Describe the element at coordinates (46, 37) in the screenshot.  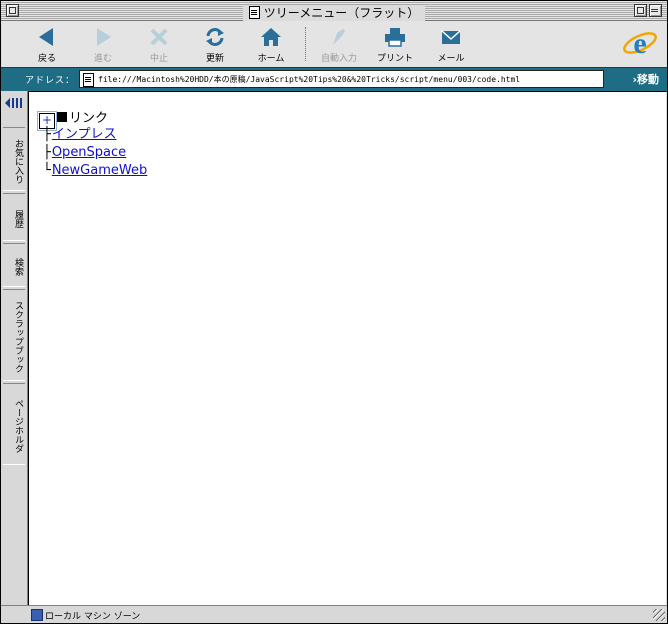
I see `back-arrow-icon` at that location.